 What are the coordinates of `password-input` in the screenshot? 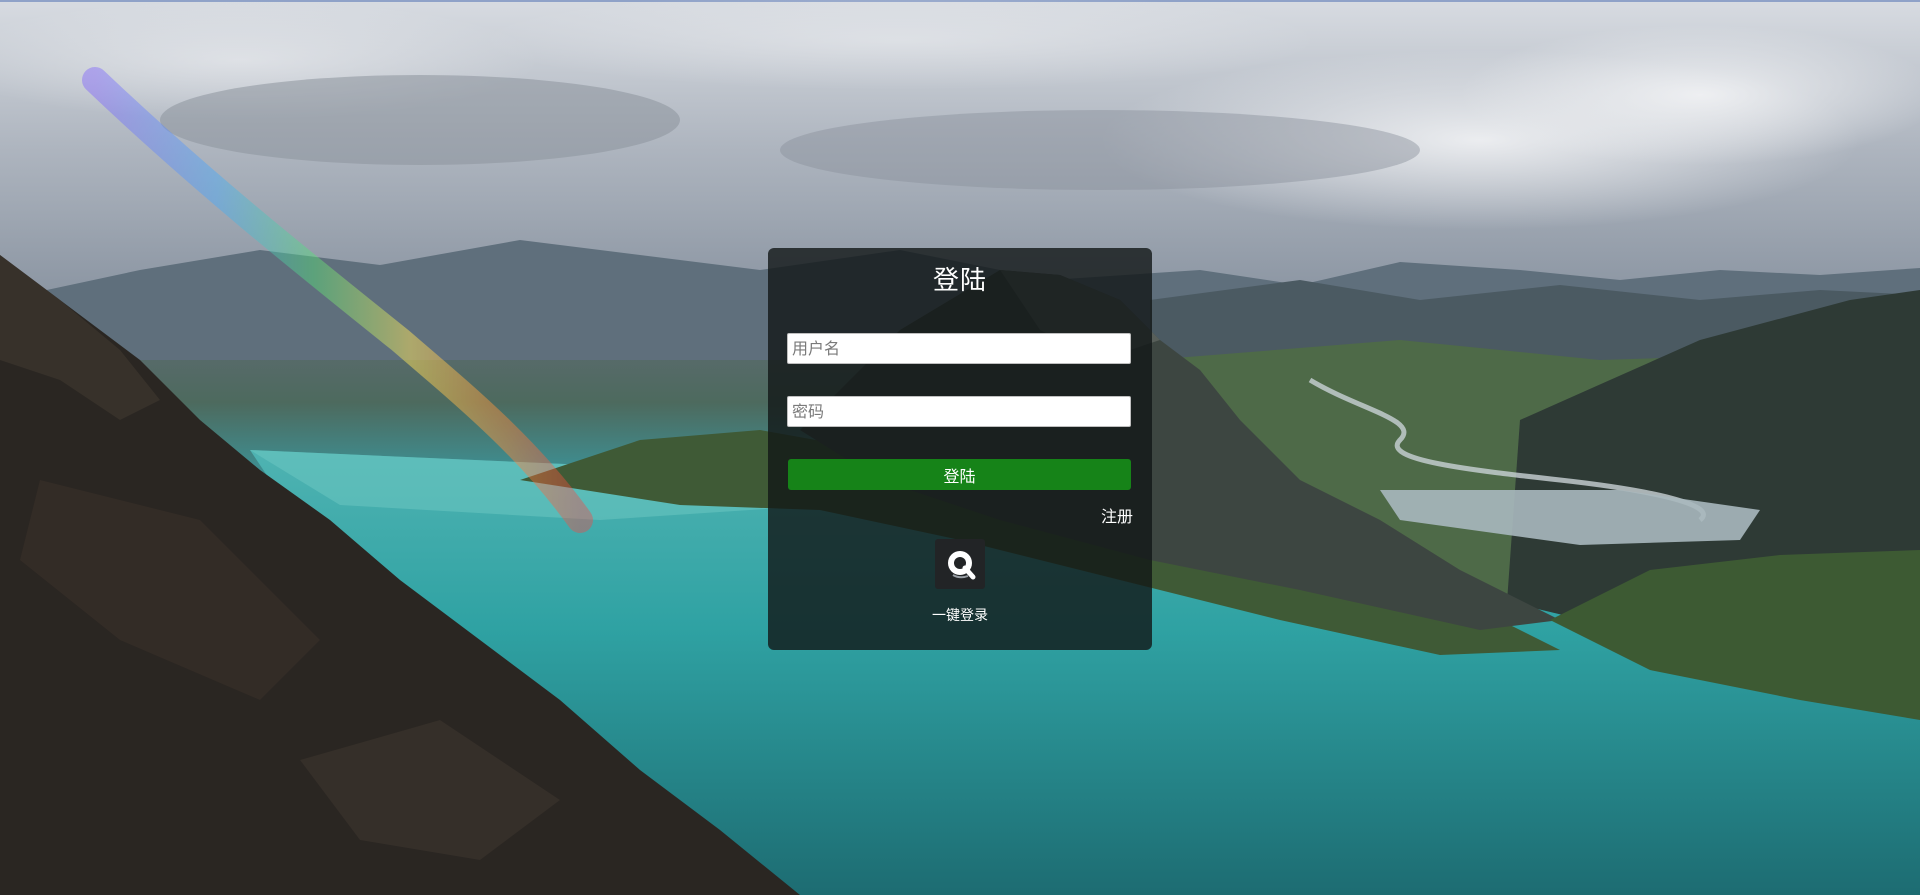 It's located at (959, 411).